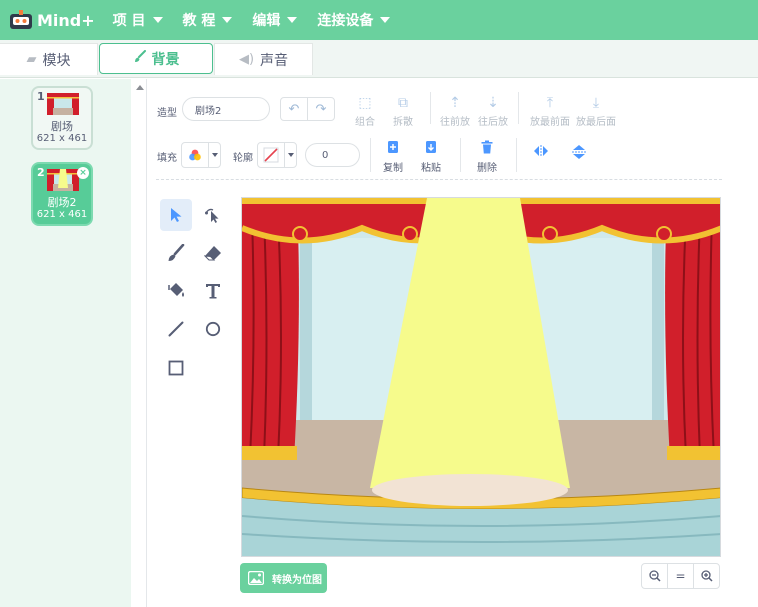 The width and height of the screenshot is (758, 607). What do you see at coordinates (403, 103) in the screenshot?
I see `ungroup-icon: ⧉` at bounding box center [403, 103].